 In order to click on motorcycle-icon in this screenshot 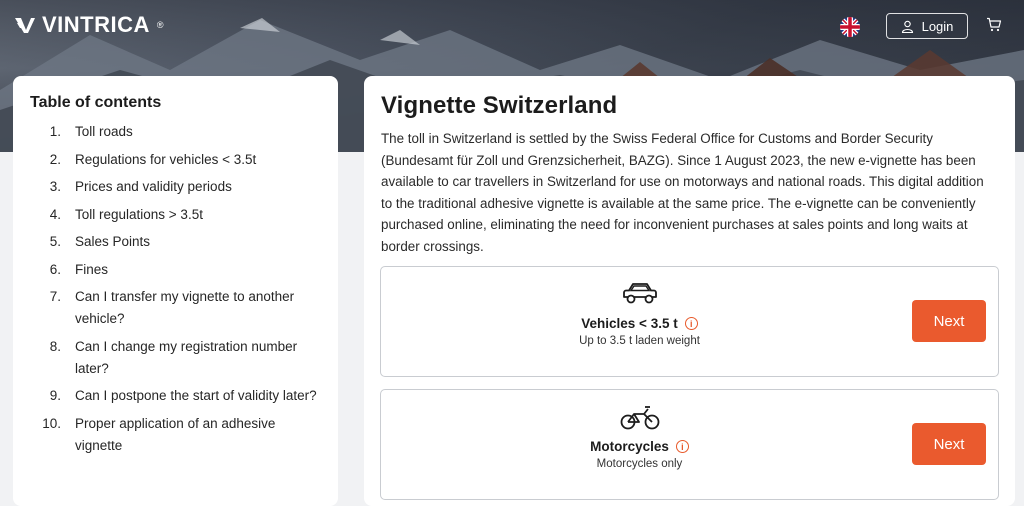, I will do `click(640, 418)`.